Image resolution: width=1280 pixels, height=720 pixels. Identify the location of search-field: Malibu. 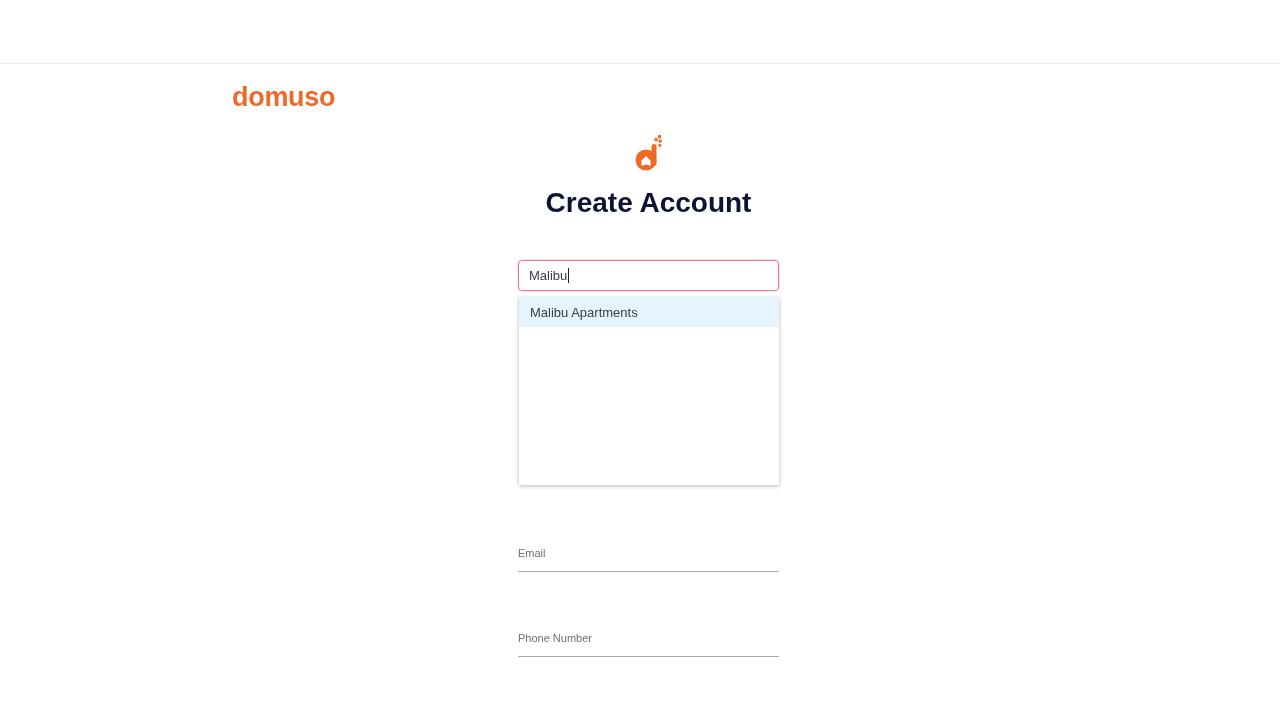
(648, 275).